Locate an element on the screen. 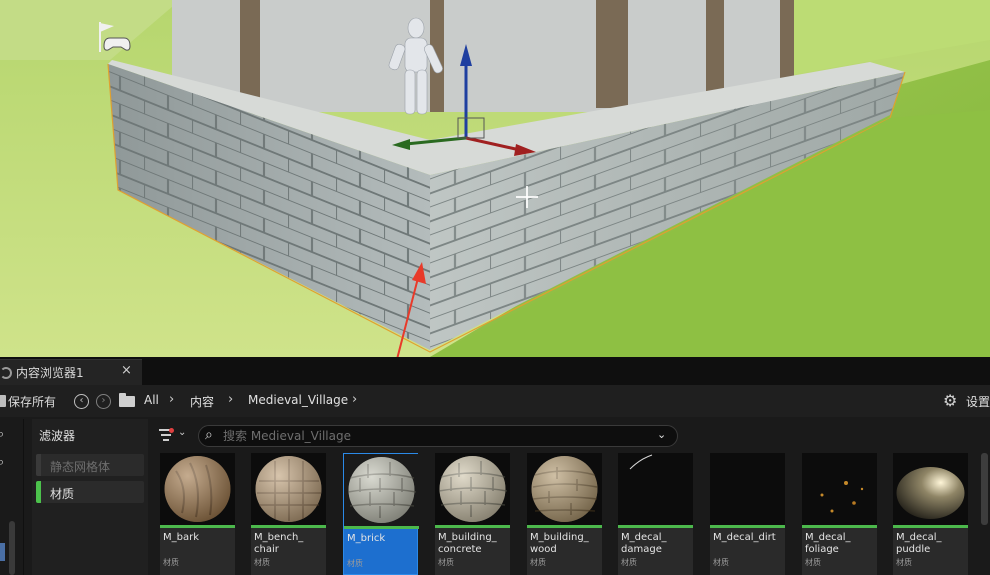 Image resolution: width=990 pixels, height=575 pixels. asset-name: M_decal_ damage is located at coordinates (644, 543).